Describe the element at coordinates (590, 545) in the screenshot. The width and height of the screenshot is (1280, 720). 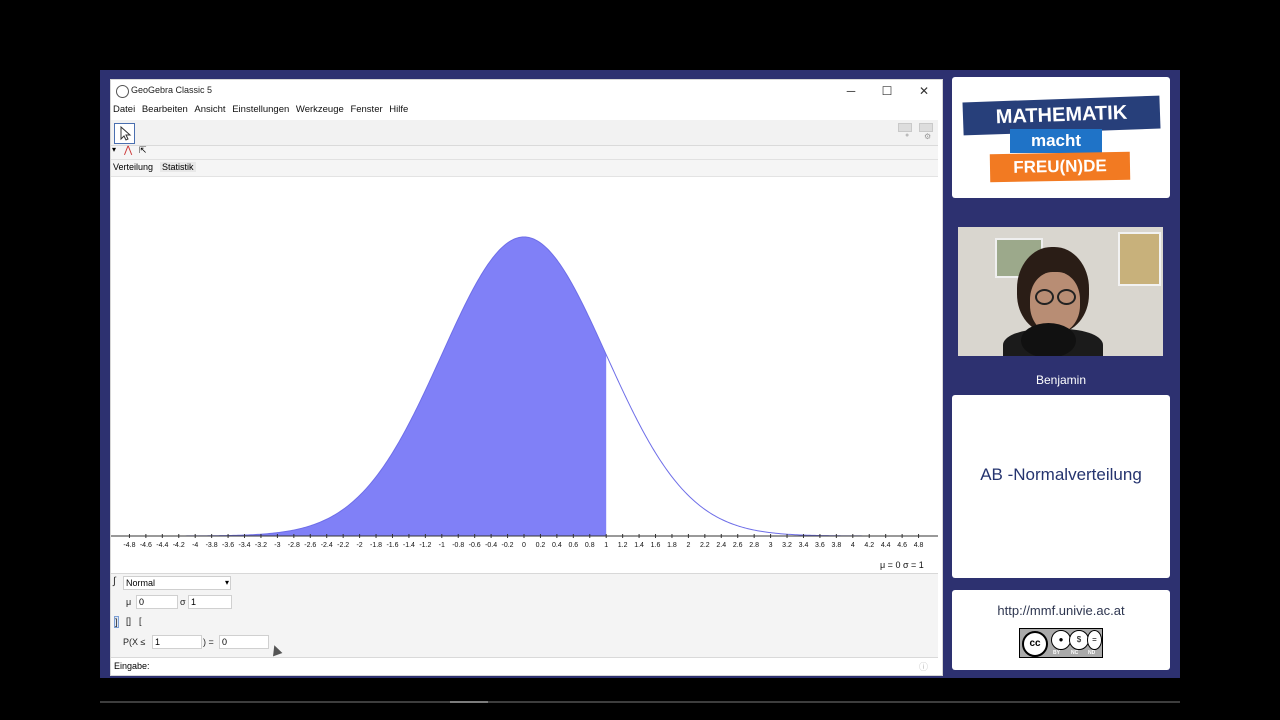
I see `x-tick-label: 0.8` at that location.